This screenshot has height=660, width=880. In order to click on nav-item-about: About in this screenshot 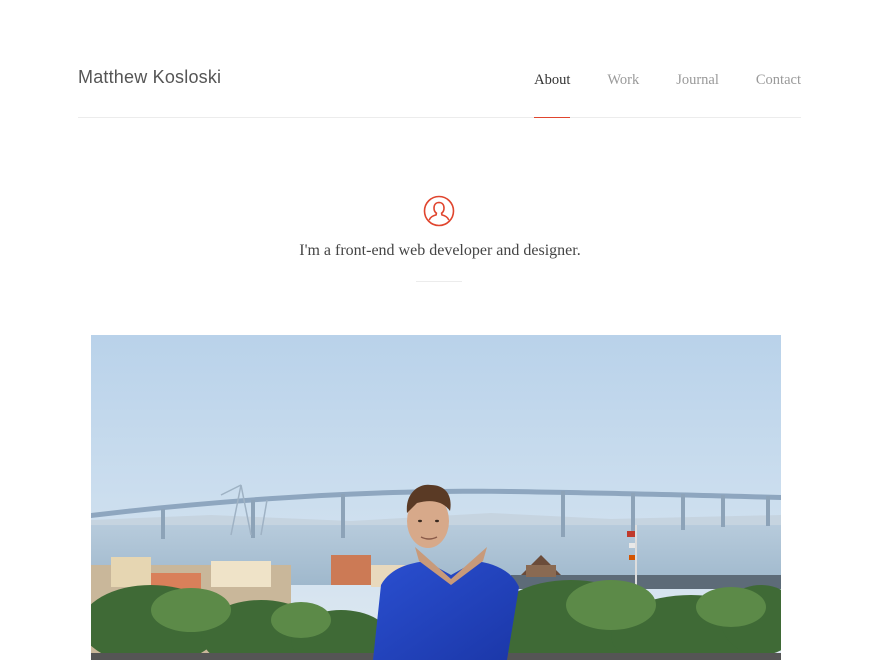, I will do `click(552, 59)`.